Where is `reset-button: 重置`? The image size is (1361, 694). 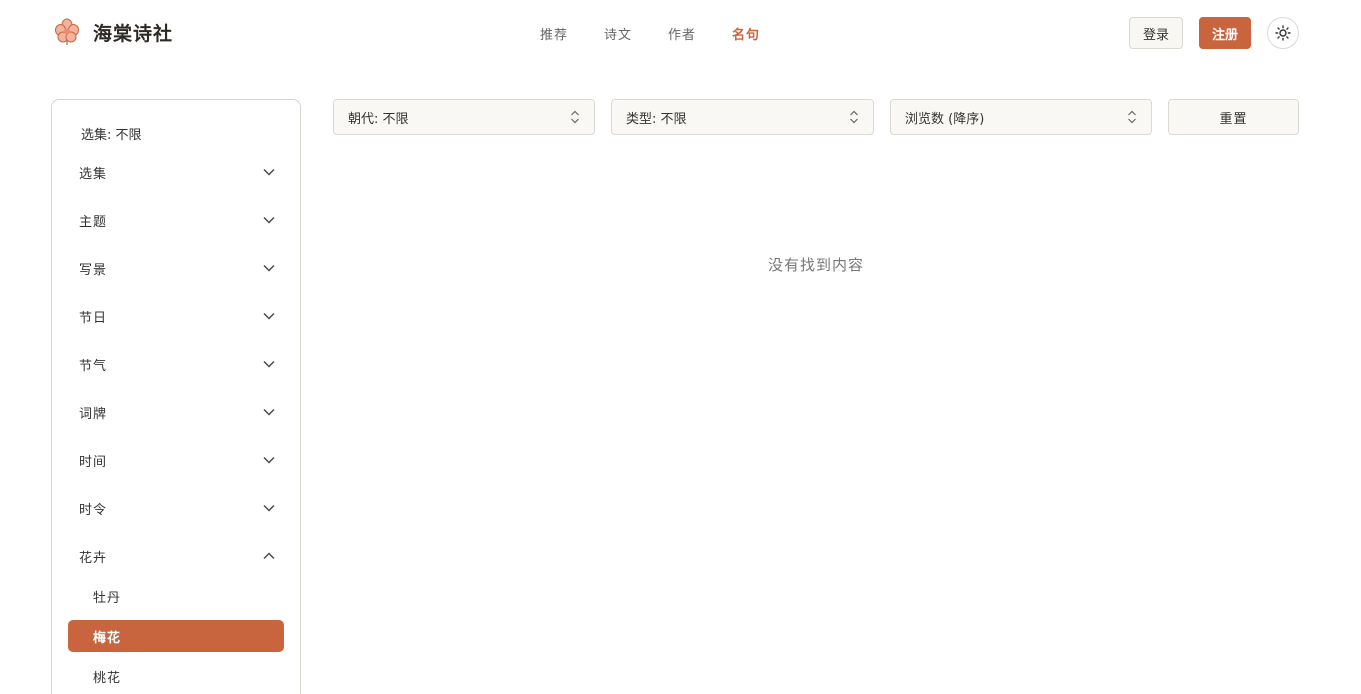
reset-button: 重置 is located at coordinates (1233, 117).